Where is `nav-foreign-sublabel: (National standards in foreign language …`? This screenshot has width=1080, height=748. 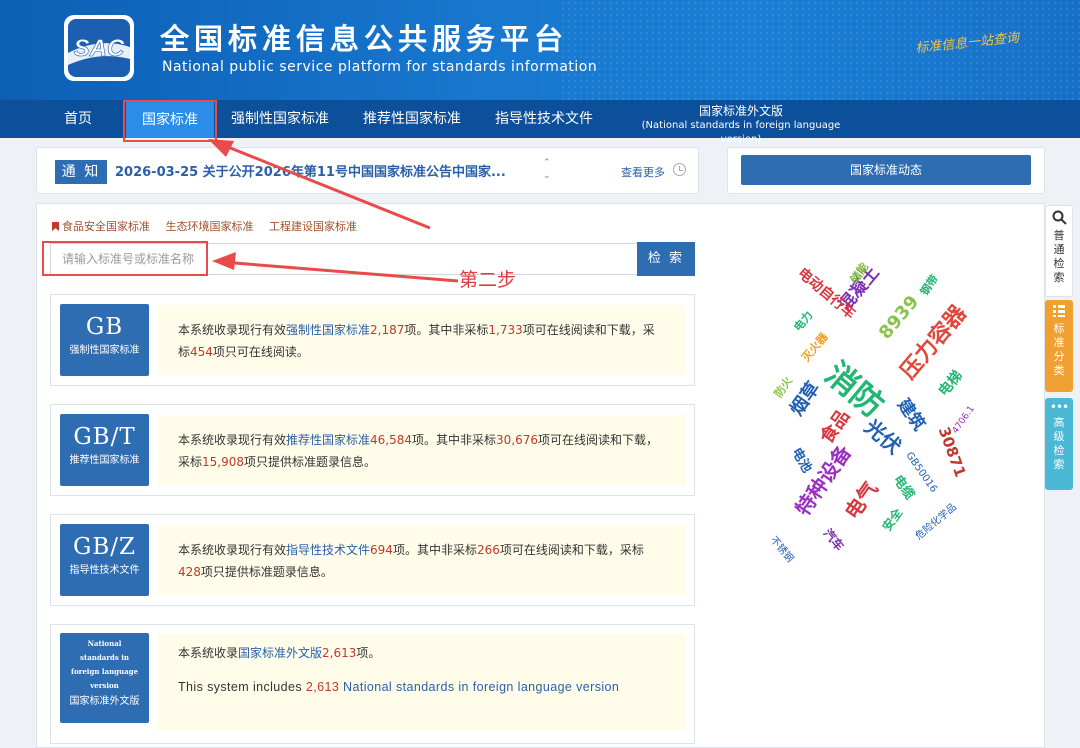 nav-foreign-sublabel: (National standards in foreign language … is located at coordinates (741, 132).